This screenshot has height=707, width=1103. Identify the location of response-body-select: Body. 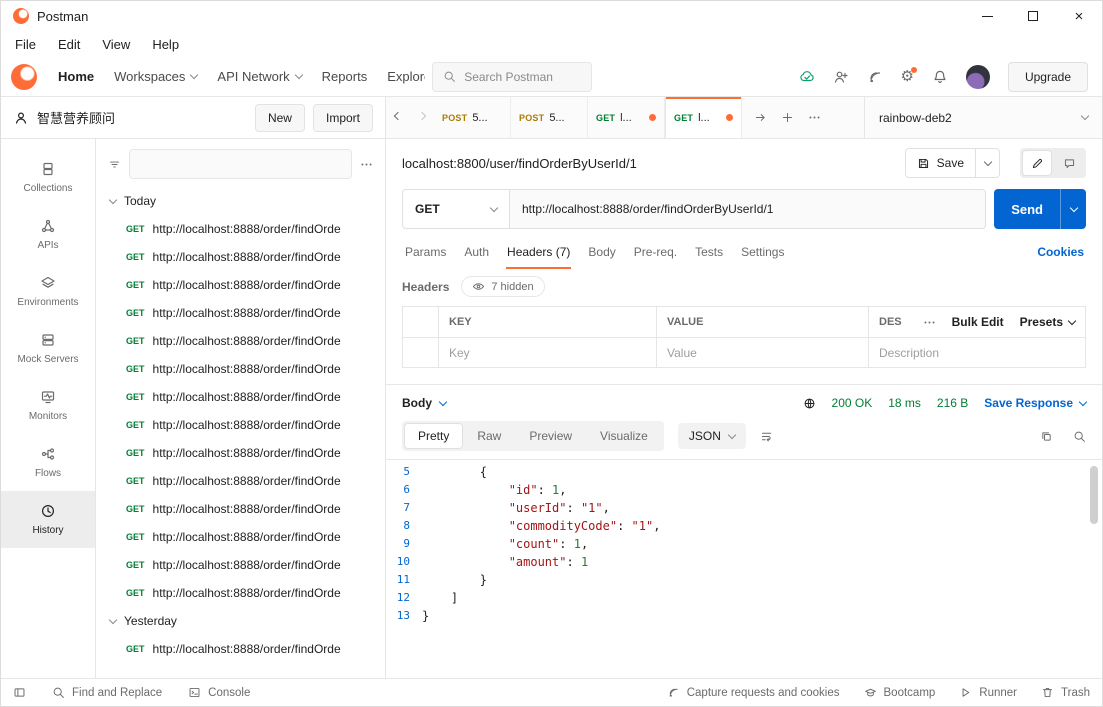
(425, 403).